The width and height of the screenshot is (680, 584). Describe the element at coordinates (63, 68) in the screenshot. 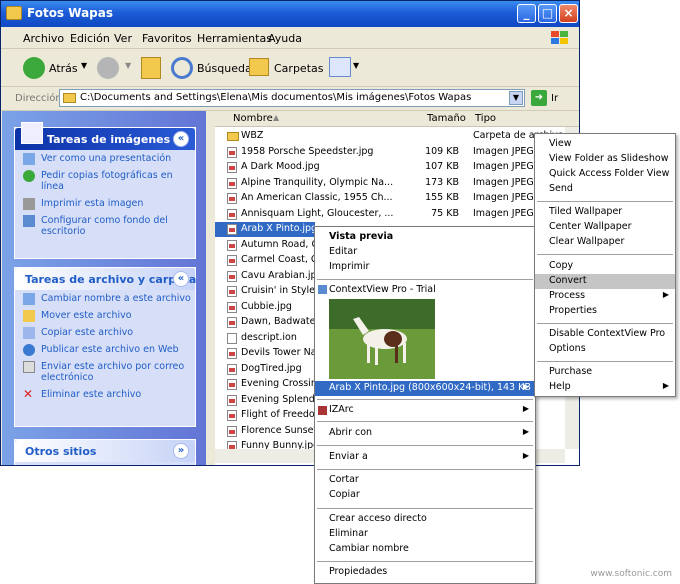

I see `back-button: Atrás` at that location.